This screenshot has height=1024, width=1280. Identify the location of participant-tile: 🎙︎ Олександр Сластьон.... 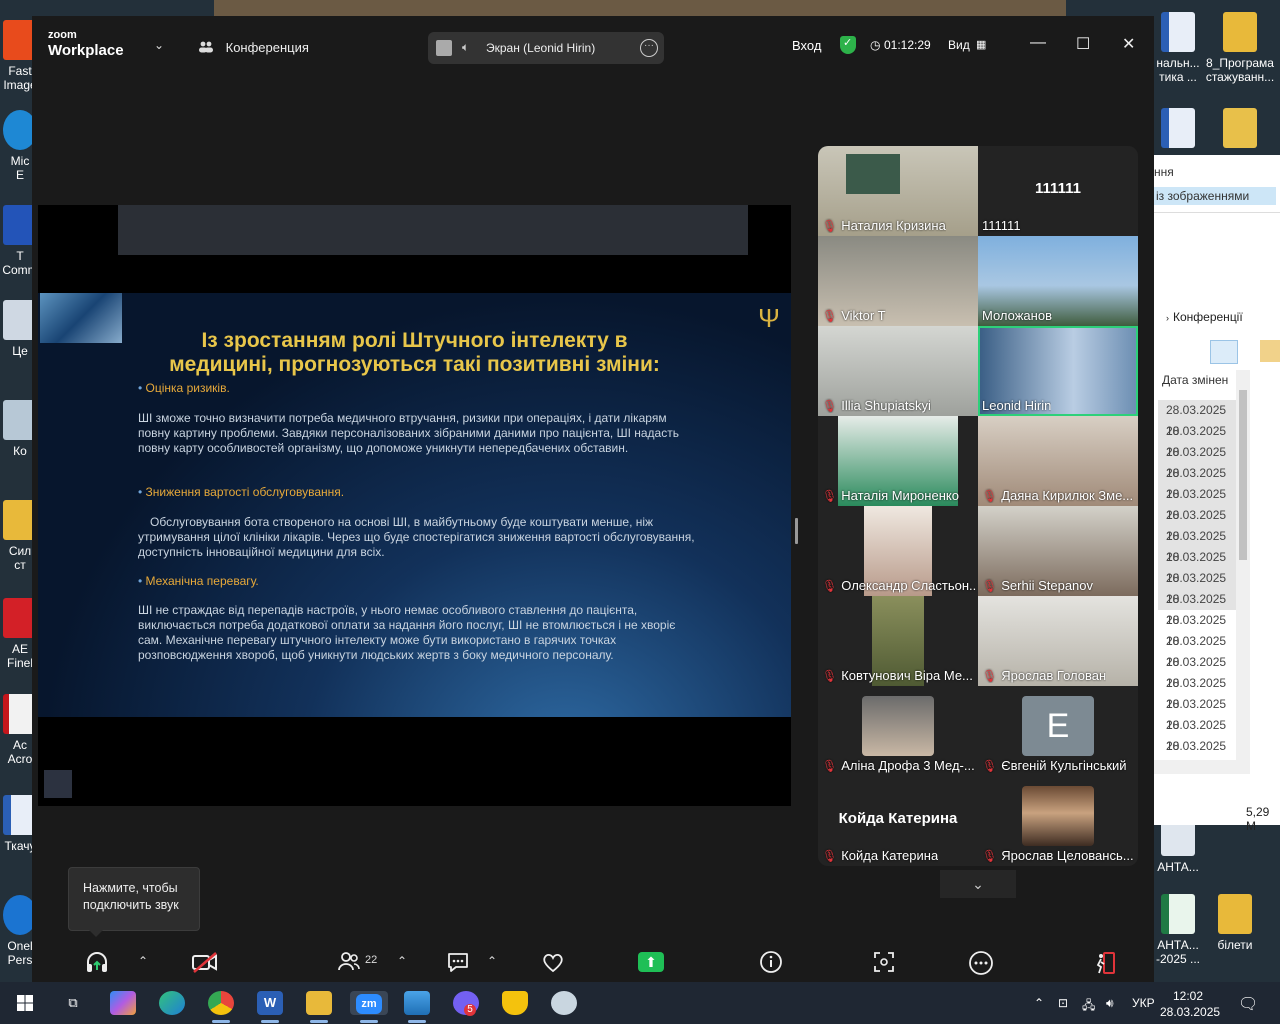
(898, 551).